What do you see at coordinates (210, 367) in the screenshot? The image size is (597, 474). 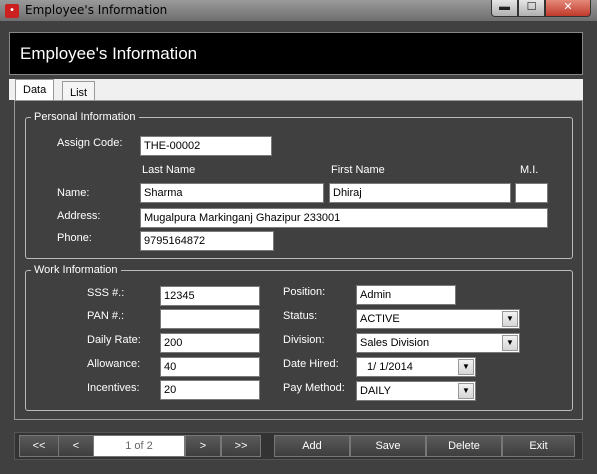 I see `allowance-field: 40` at bounding box center [210, 367].